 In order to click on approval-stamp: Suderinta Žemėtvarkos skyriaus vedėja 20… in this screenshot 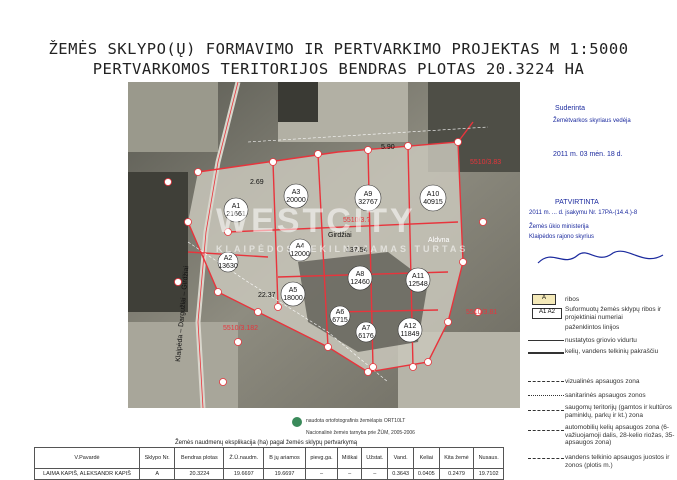, I will do `click(600, 190)`.